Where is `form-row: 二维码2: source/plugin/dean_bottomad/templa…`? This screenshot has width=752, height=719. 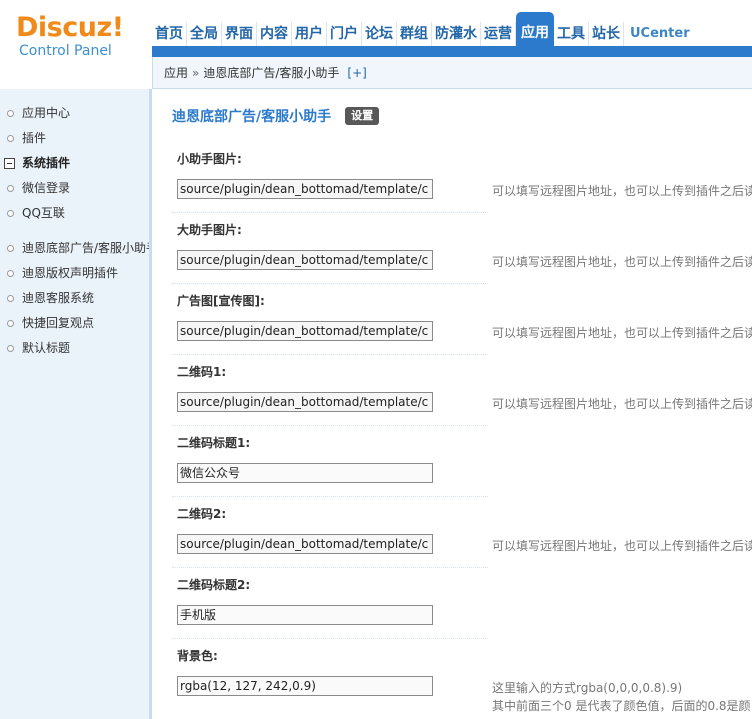 form-row: 二维码2: source/plugin/dean_bottomad/templa… is located at coordinates (462, 532).